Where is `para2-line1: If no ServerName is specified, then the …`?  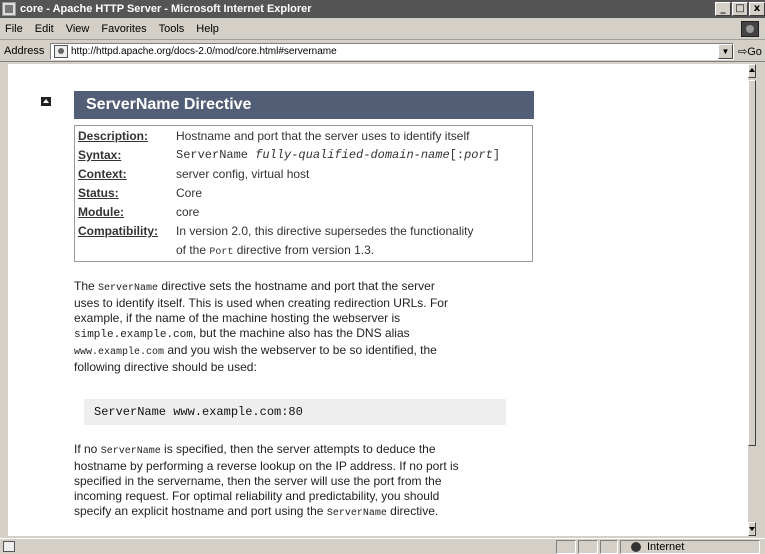 para2-line1: If no ServerName is specified, then the … is located at coordinates (309, 450).